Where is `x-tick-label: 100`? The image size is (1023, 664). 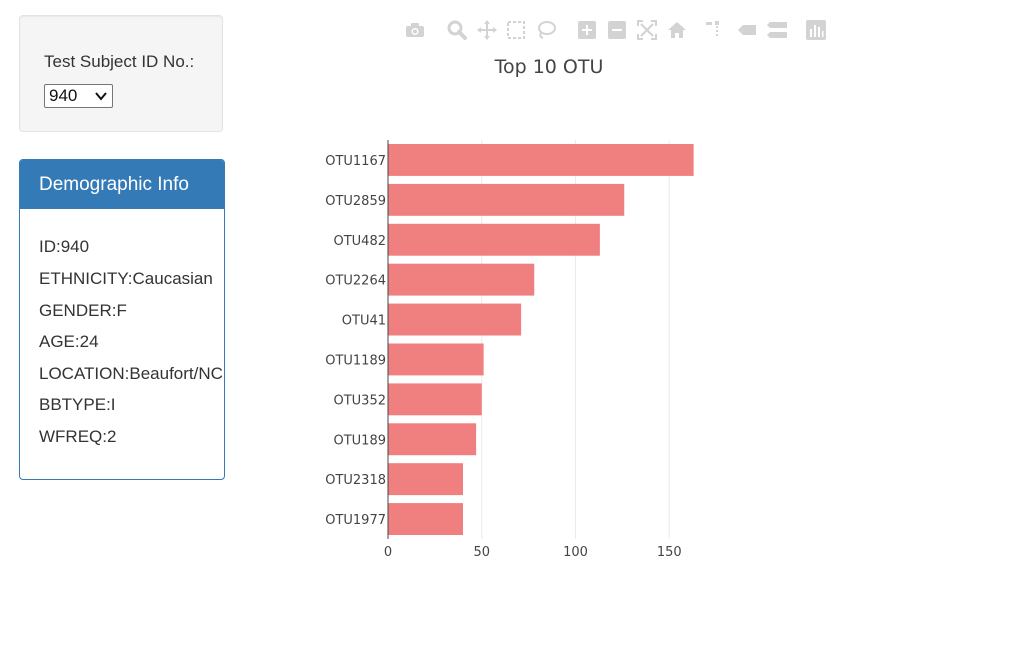
x-tick-label: 100 is located at coordinates (575, 552).